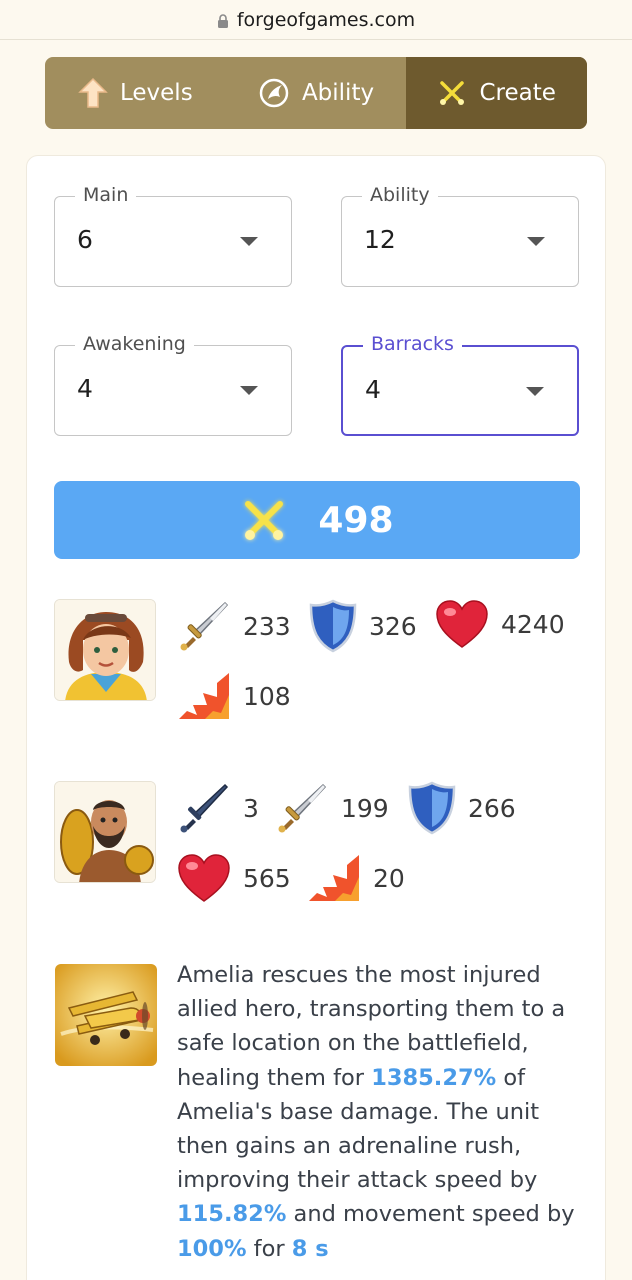 This screenshot has width=632, height=1280. Describe the element at coordinates (430, 1214) in the screenshot. I see `ability-text-3: and movement speed by` at that location.